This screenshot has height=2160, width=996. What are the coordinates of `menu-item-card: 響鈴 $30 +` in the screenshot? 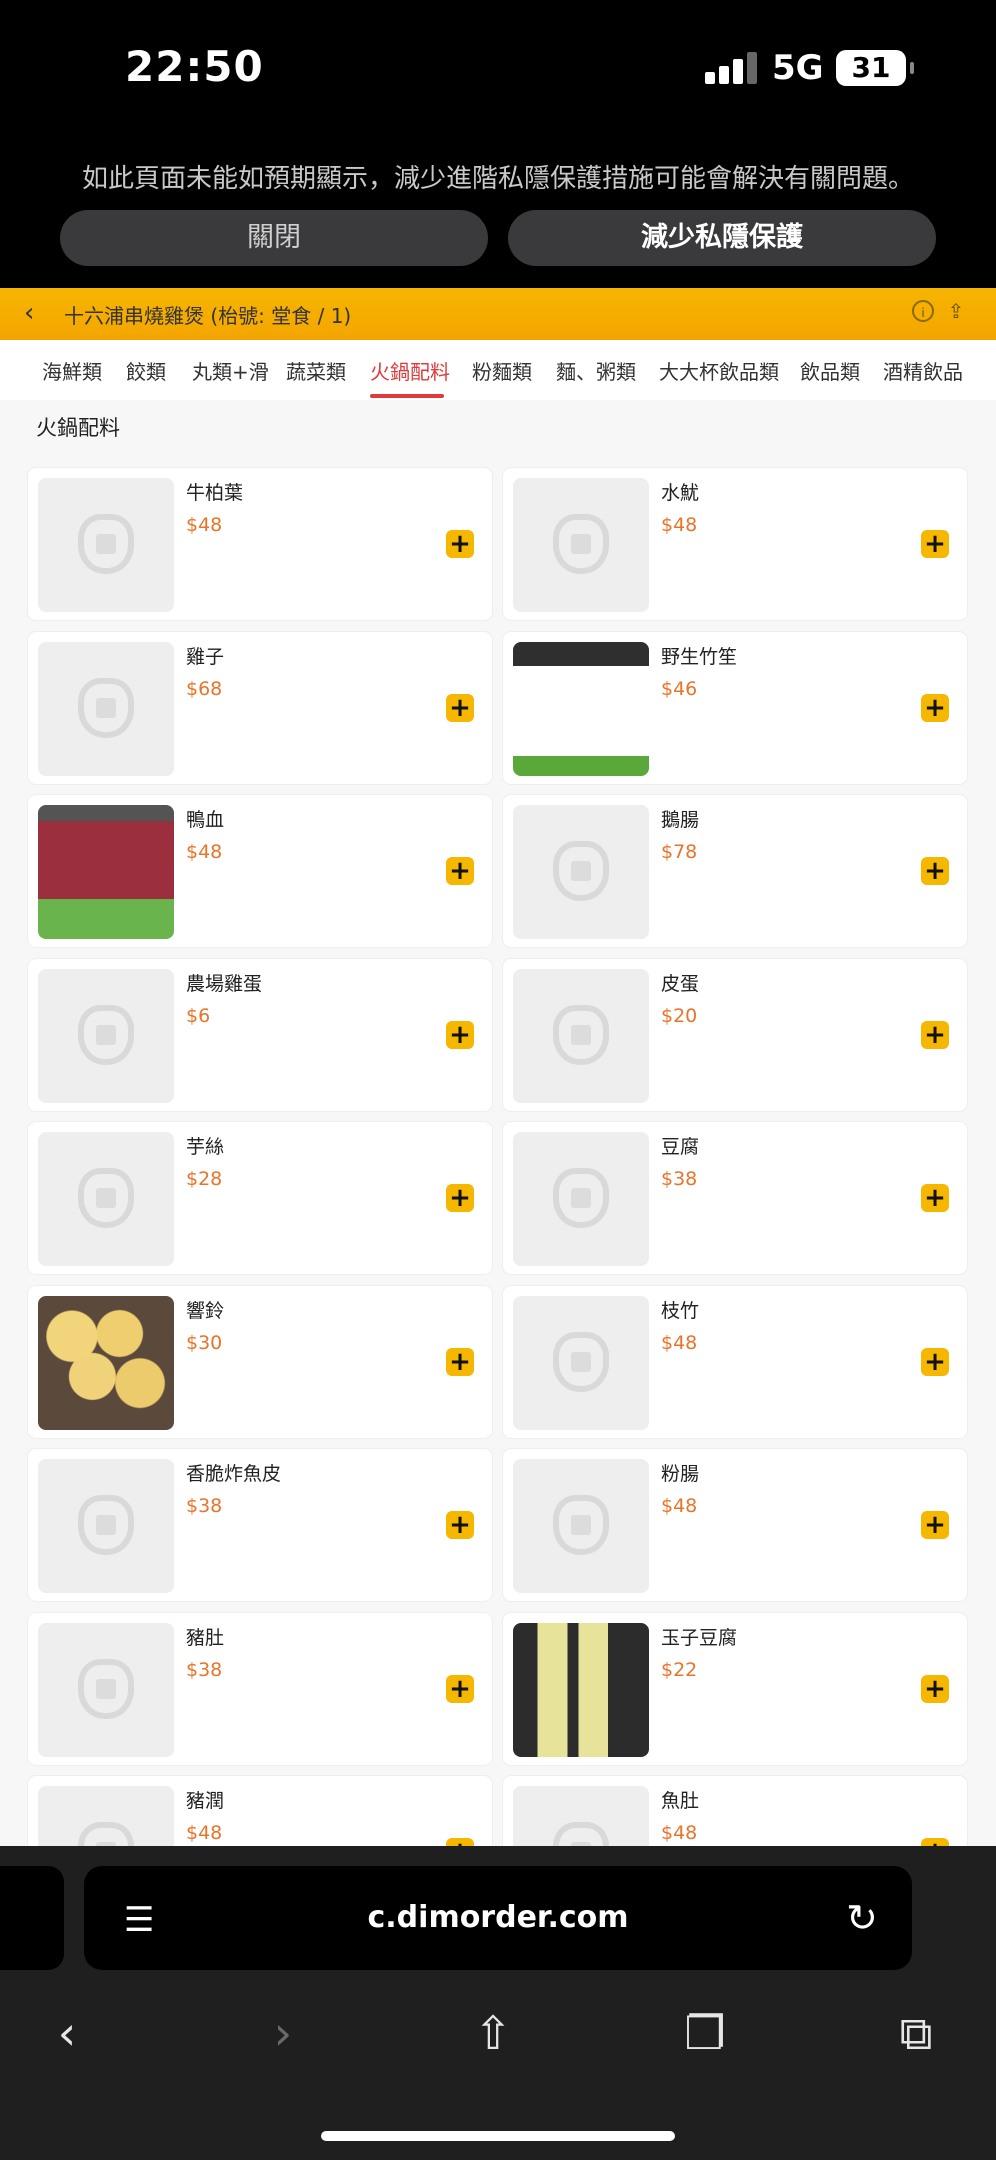 It's located at (260, 1361).